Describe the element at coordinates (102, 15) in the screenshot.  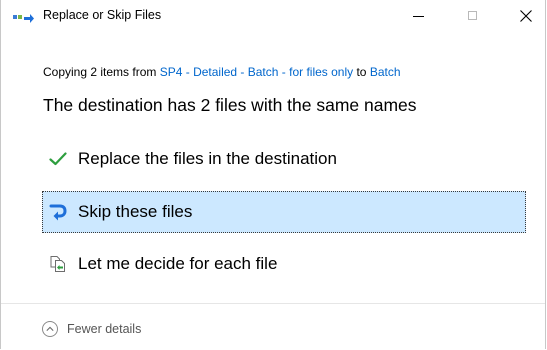
I see `window-title: Replace or Skip Files` at that location.